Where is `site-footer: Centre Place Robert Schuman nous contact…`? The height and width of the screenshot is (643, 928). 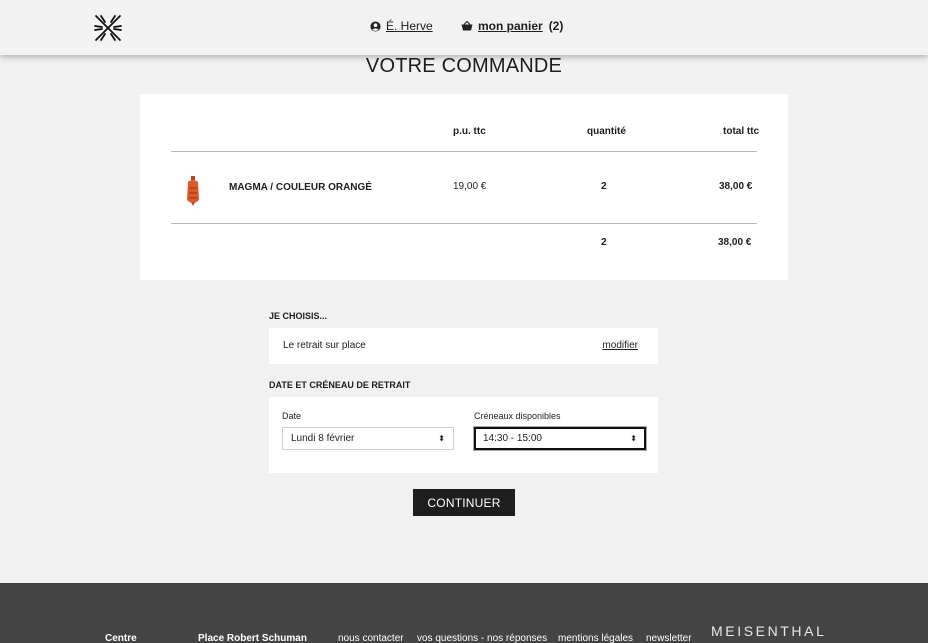
site-footer: Centre Place Robert Schuman nous contact… is located at coordinates (464, 613).